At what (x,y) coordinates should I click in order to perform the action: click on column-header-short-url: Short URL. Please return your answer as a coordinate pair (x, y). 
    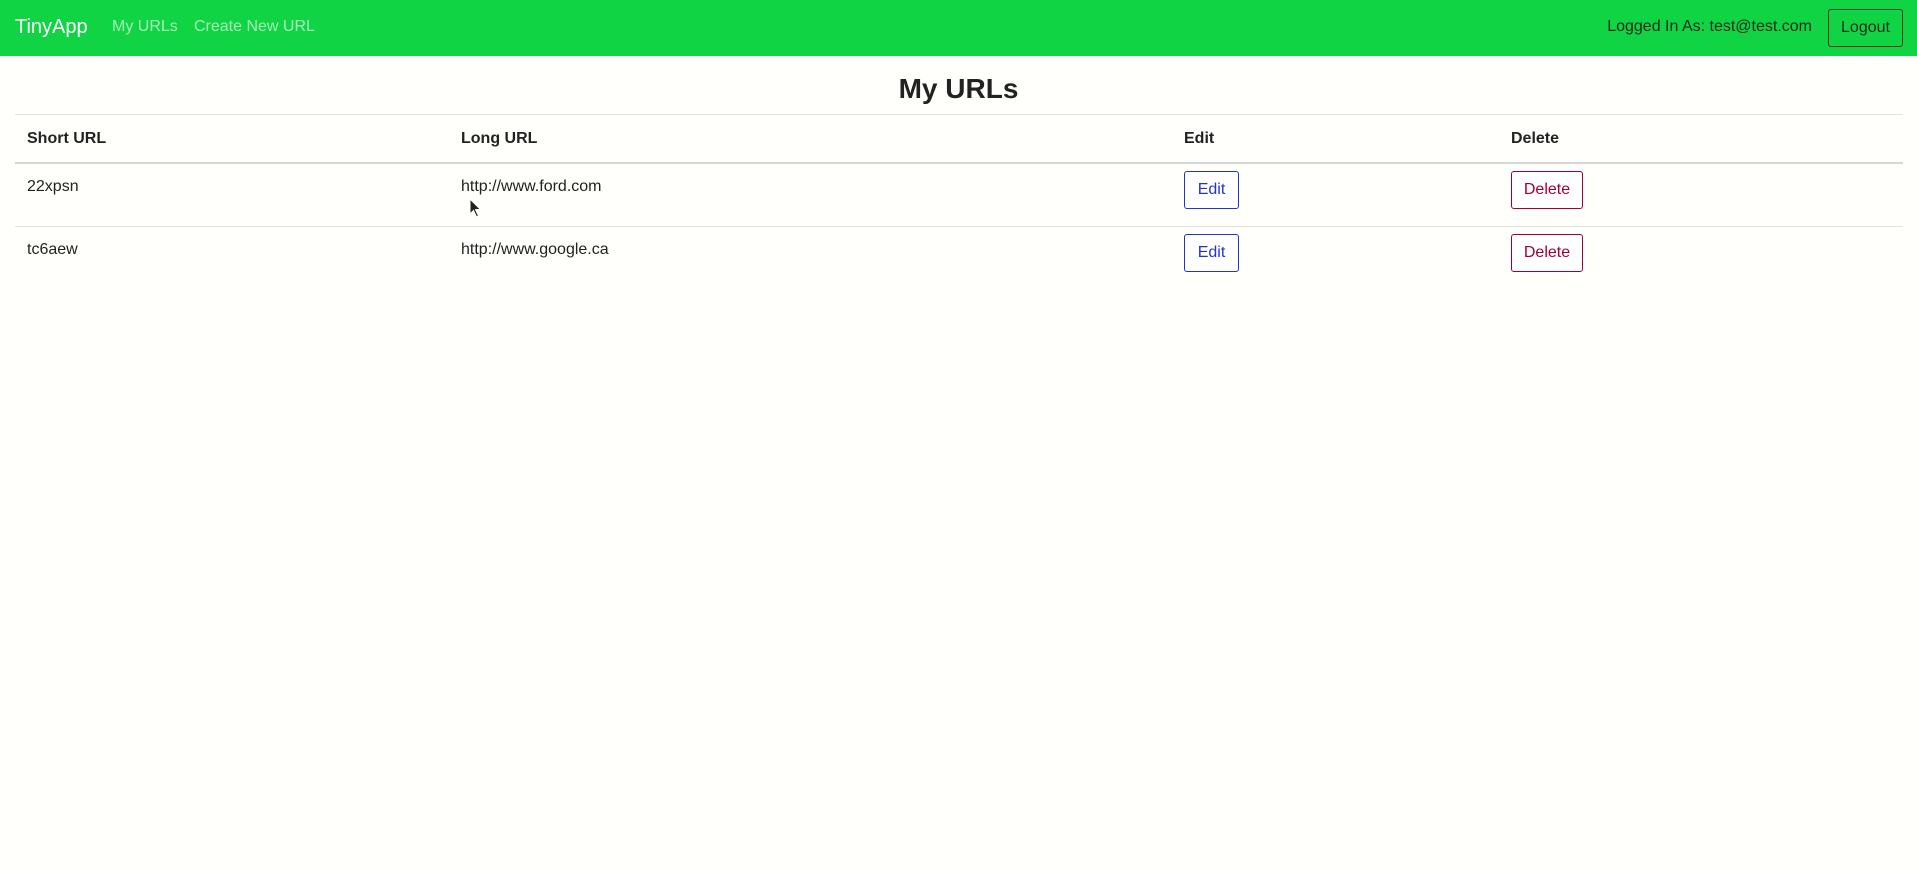
    Looking at the image, I should click on (232, 139).